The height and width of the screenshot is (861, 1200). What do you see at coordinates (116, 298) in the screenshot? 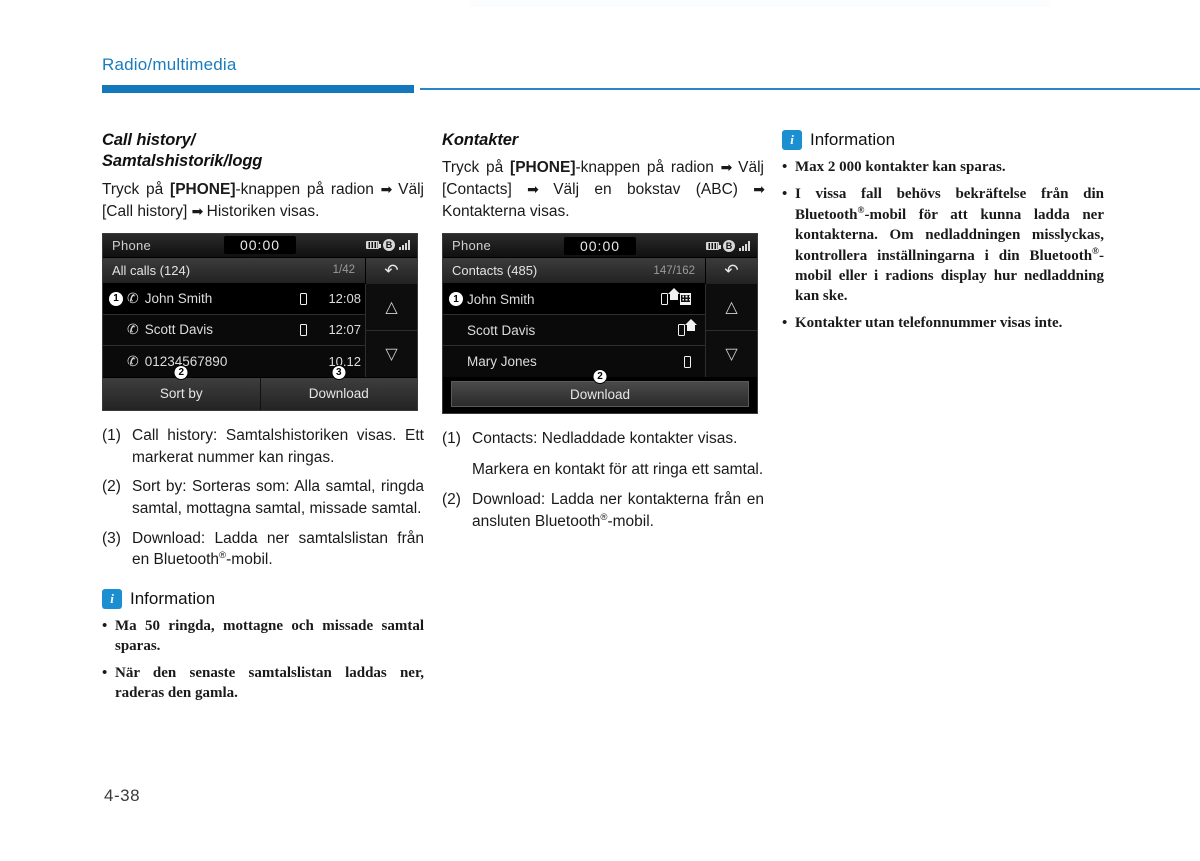
I see `callout-badge-1: 1` at bounding box center [116, 298].